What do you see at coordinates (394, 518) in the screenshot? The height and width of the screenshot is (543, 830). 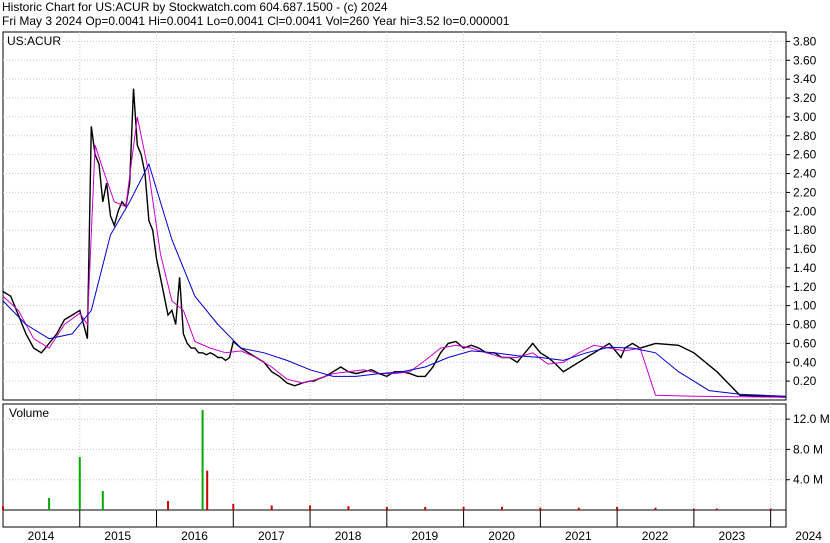 I see `x-axis-panel-frame` at bounding box center [394, 518].